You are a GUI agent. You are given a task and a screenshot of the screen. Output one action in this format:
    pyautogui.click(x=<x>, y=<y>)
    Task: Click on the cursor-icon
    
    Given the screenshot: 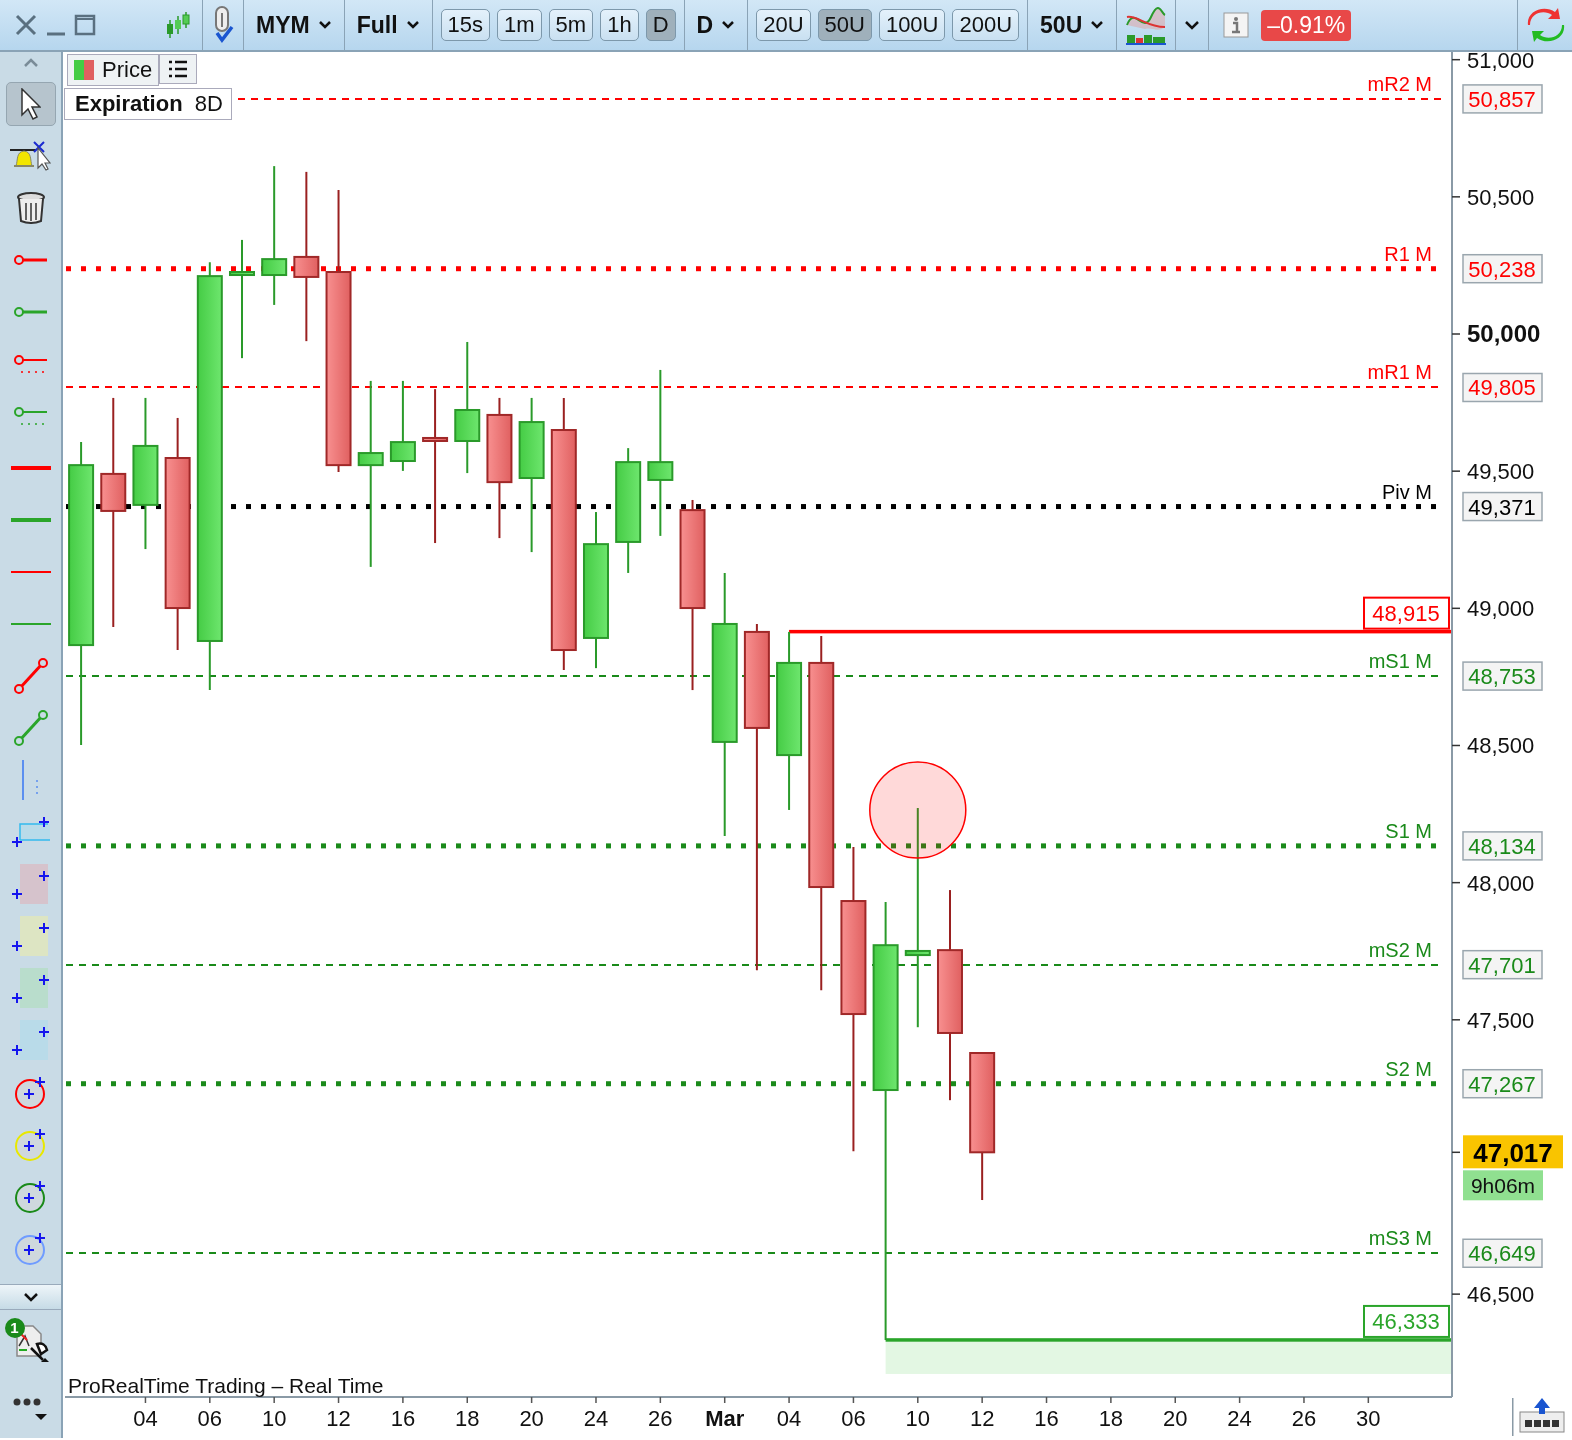 What is the action you would take?
    pyautogui.click(x=30, y=104)
    